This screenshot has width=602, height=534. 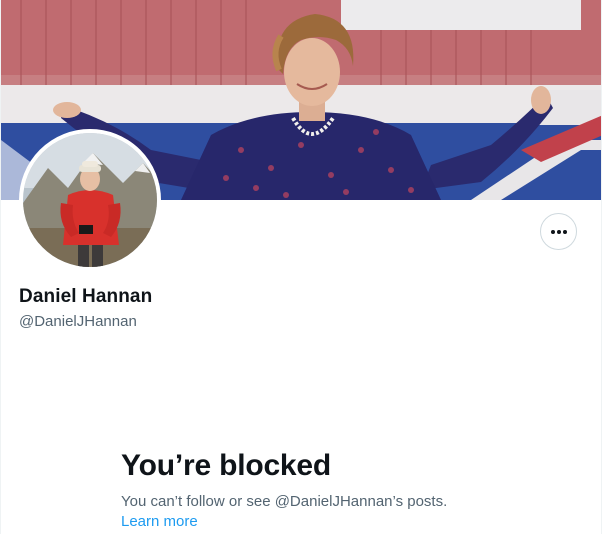 I want to click on more-options-button, so click(x=558, y=231).